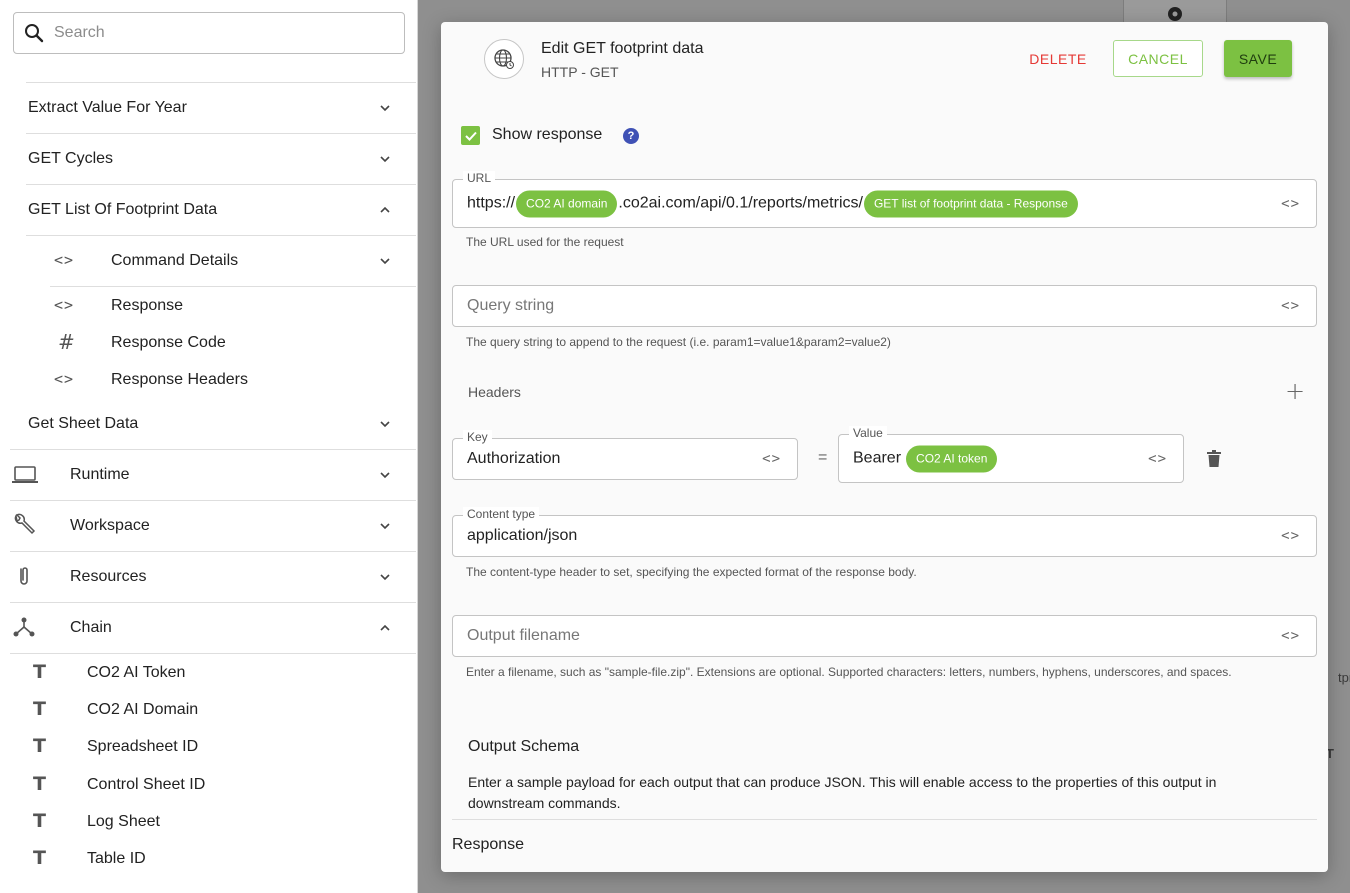 This screenshot has width=1350, height=893. I want to click on chain-item-co2-ai-token: T CO2 AI Token, so click(213, 673).